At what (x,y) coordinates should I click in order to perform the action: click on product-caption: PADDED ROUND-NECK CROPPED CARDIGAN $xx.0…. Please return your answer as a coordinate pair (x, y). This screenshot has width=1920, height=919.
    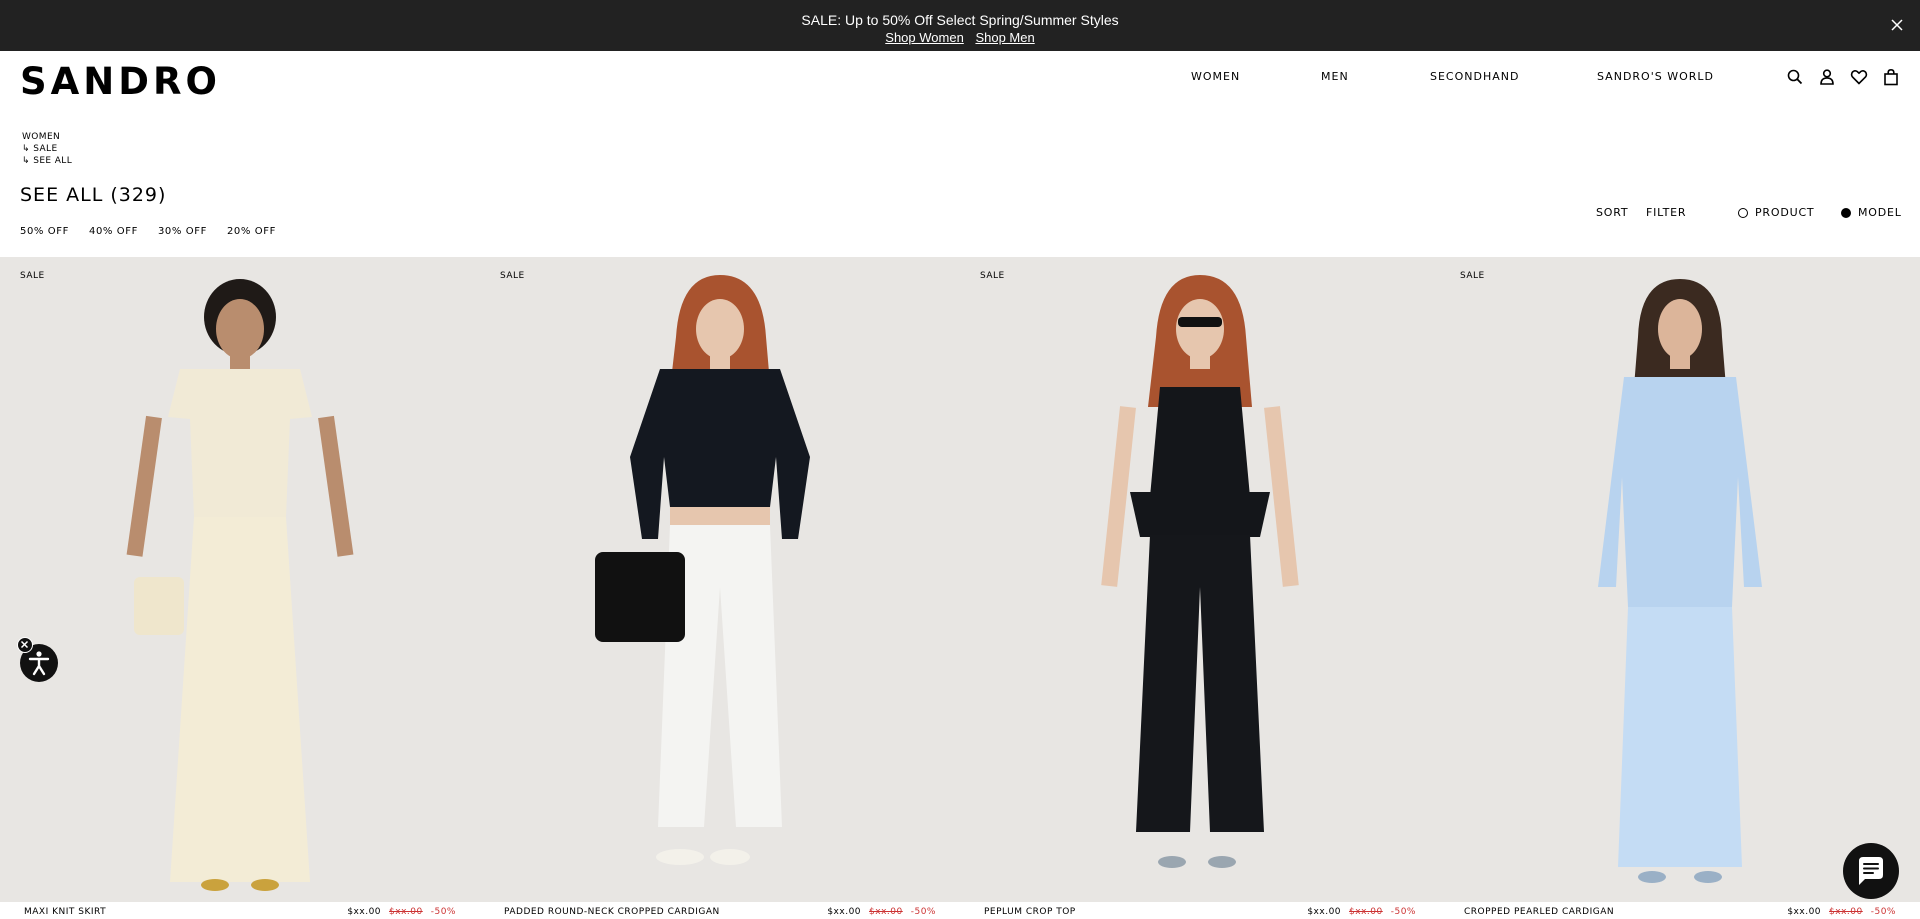
    Looking at the image, I should click on (720, 911).